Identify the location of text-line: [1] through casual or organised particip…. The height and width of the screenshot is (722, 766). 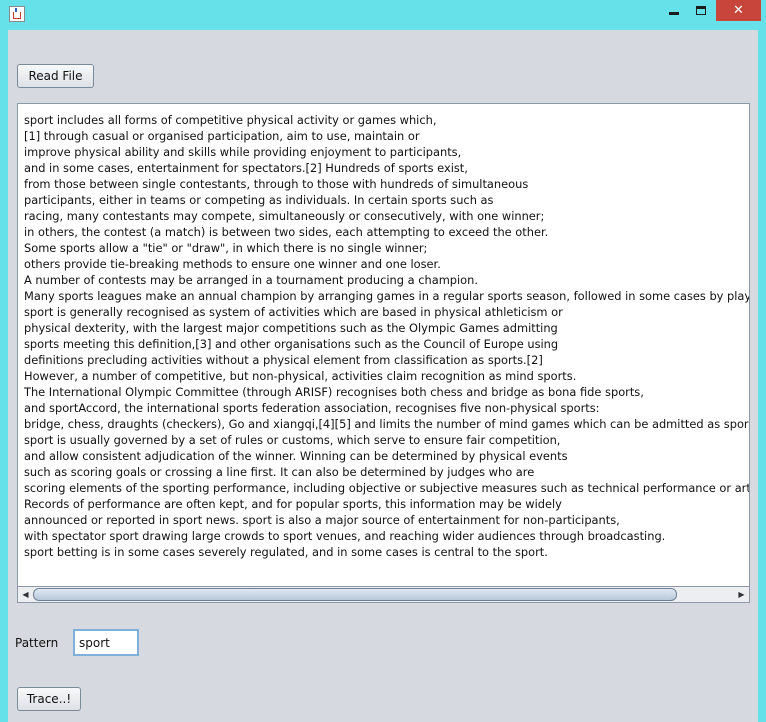
(222, 136).